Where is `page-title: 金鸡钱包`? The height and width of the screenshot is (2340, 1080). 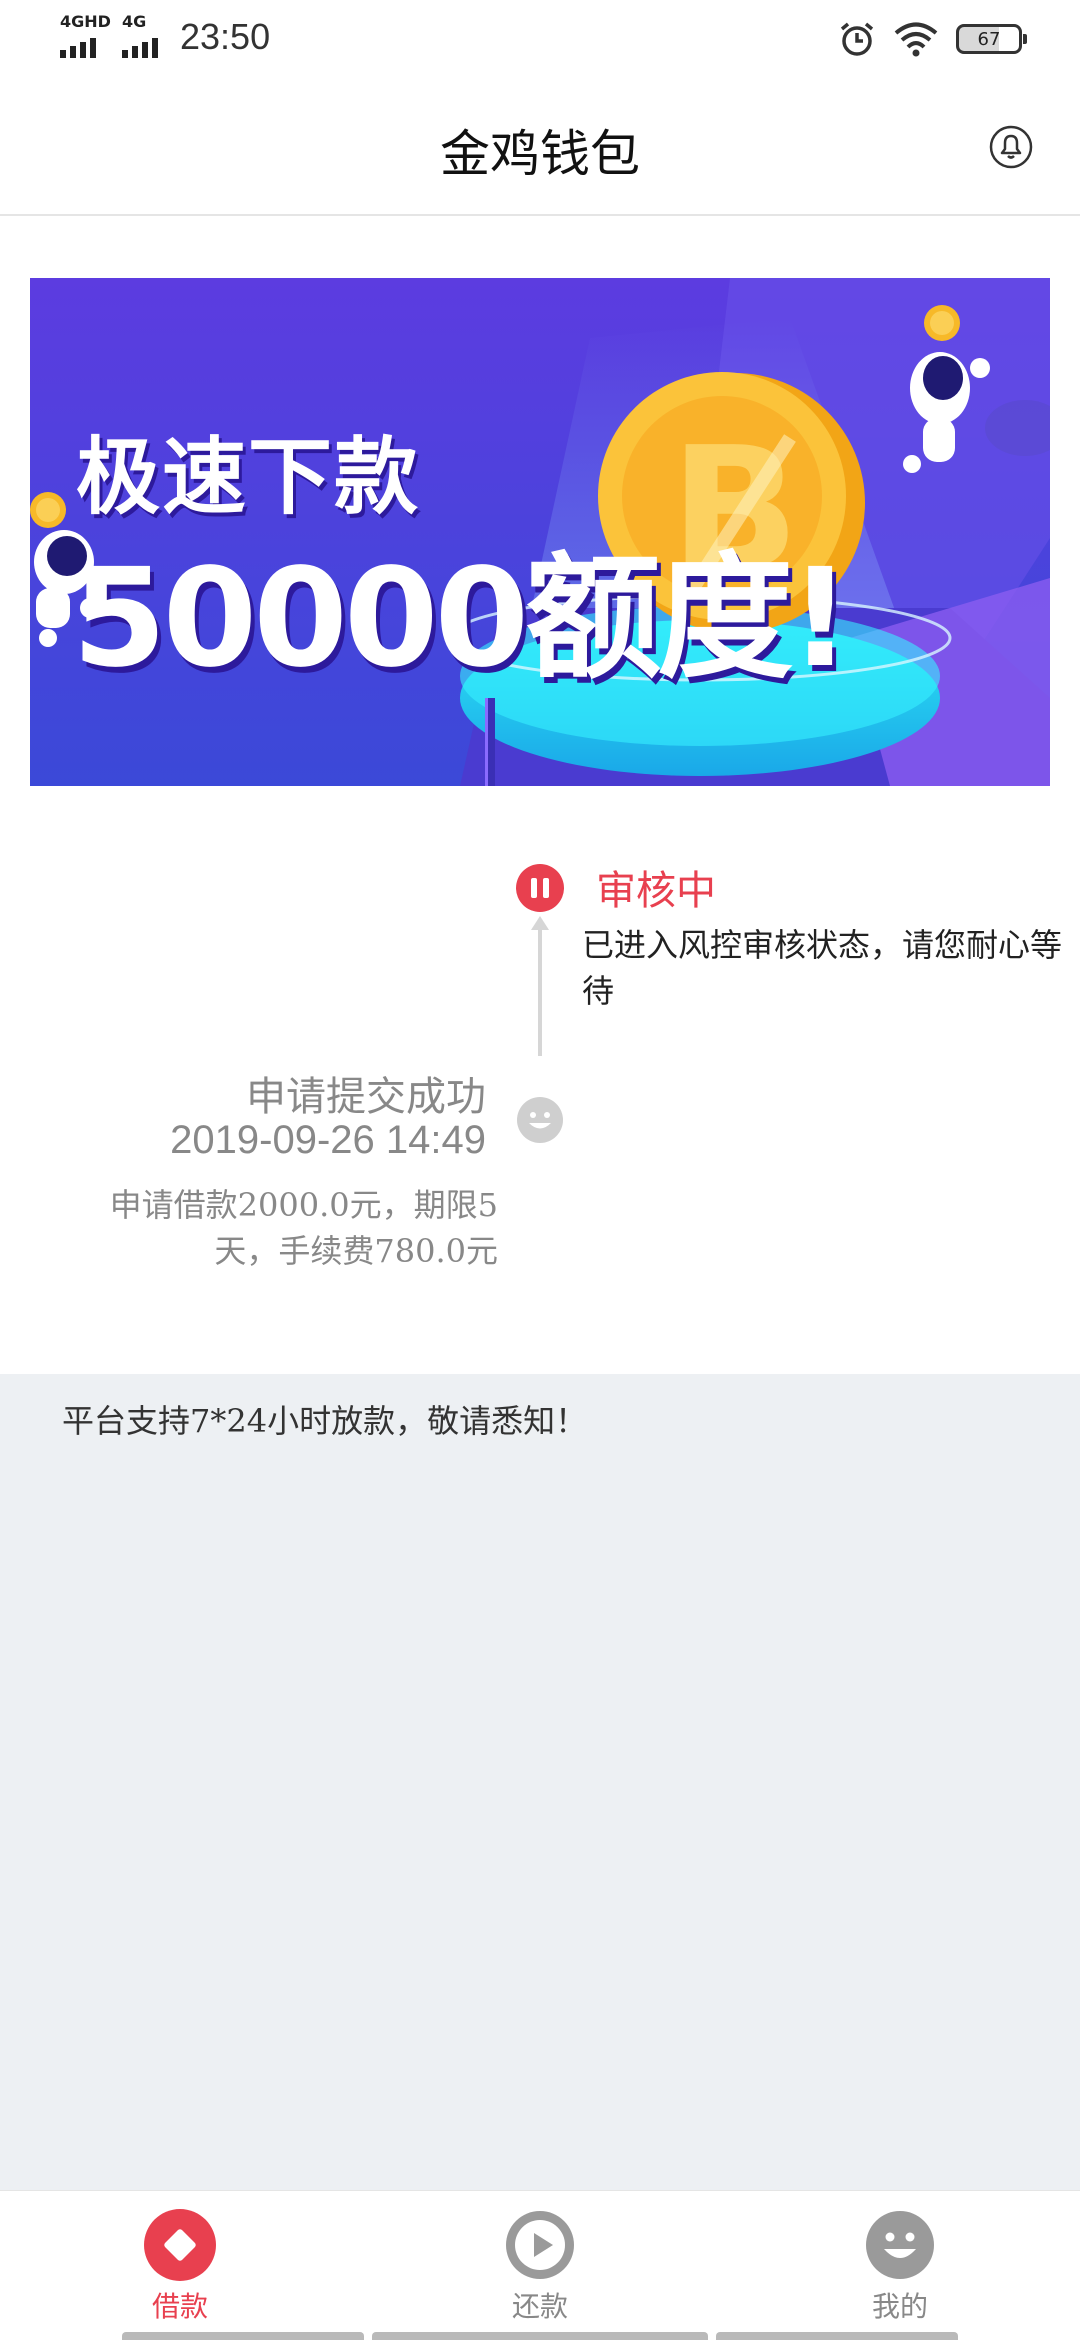
page-title: 金鸡钱包 is located at coordinates (540, 154).